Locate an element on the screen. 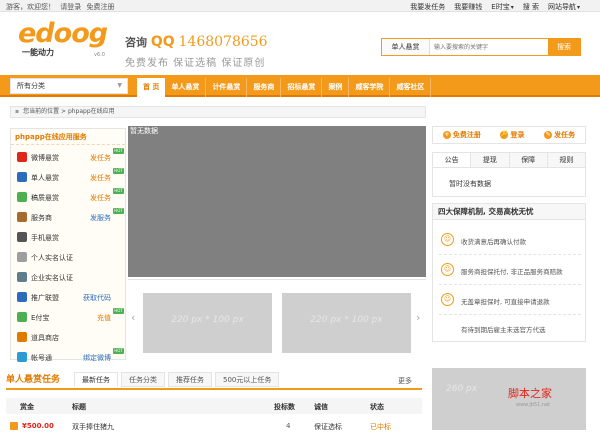  nav-item-cases: 案例 is located at coordinates (336, 87).